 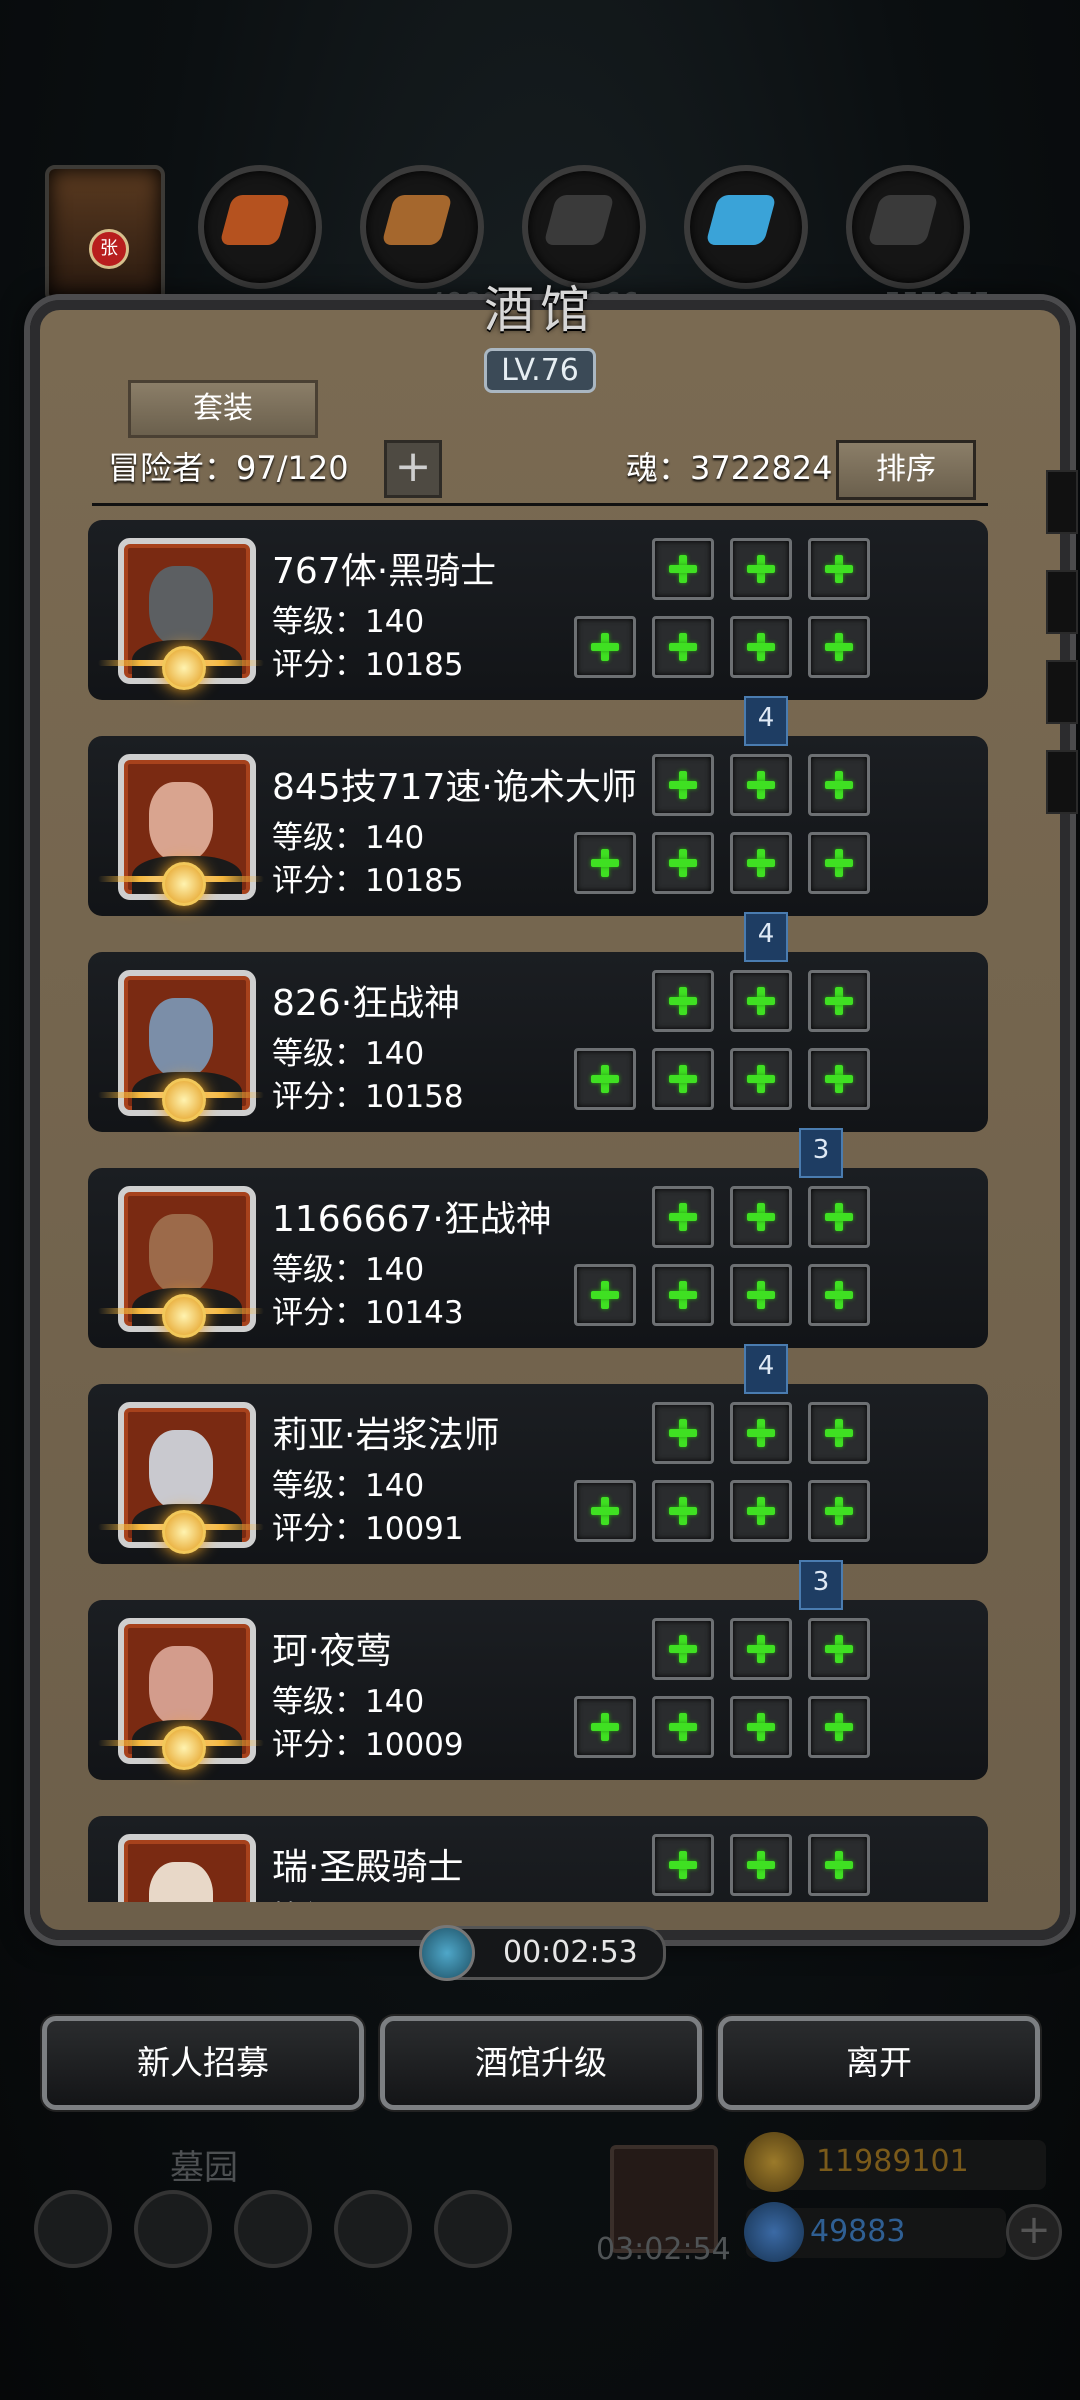 I want to click on hero-row: 767体·黑骑士 等级：140 评分：10185, so click(x=538, y=610).